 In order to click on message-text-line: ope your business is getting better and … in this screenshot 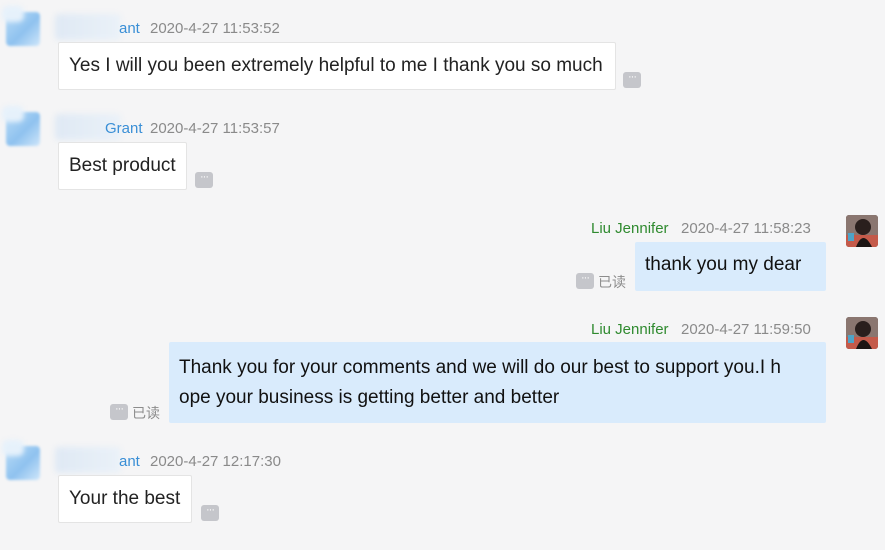, I will do `click(369, 397)`.